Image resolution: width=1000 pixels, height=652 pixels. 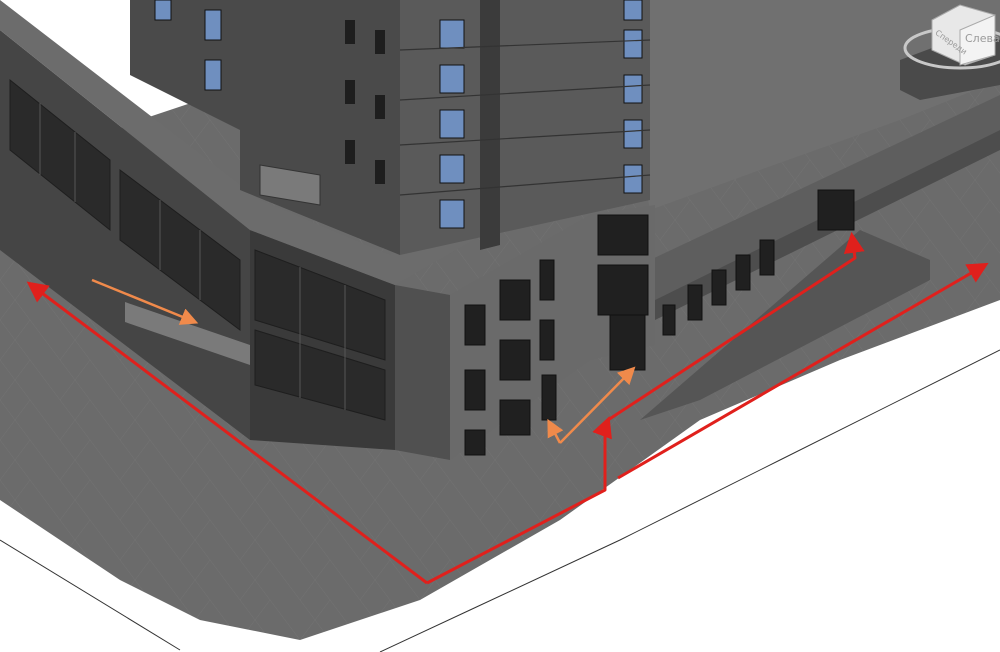 I want to click on viewcube-face-left: Слева, so click(x=982, y=38).